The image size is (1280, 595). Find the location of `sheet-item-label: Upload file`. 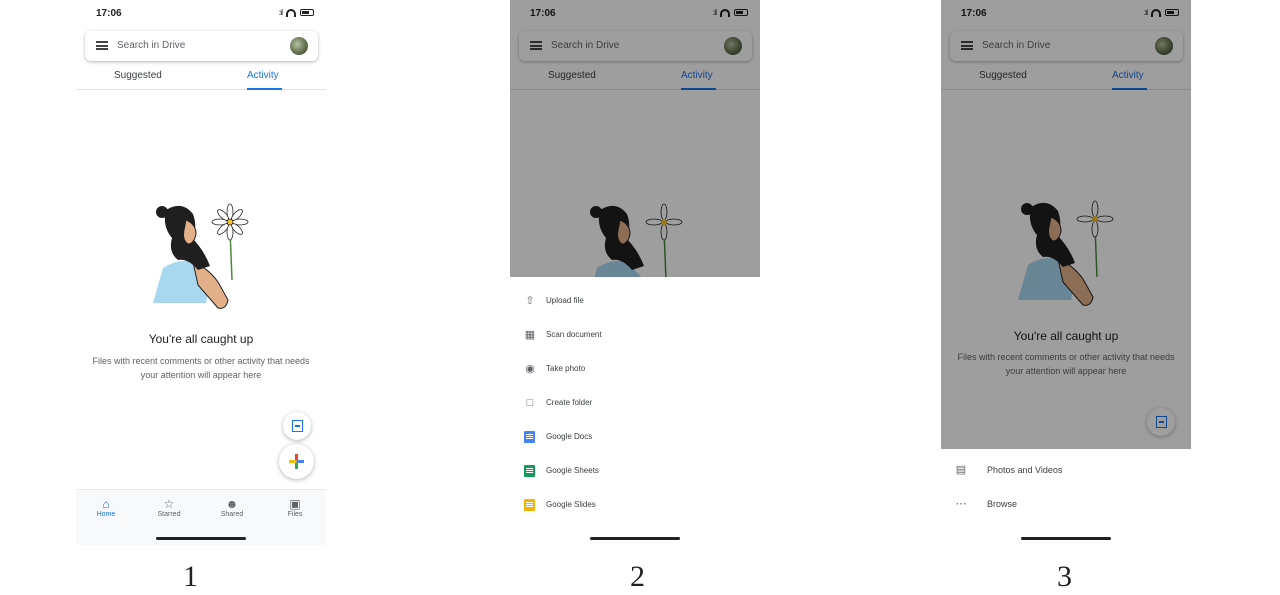

sheet-item-label: Upload file is located at coordinates (565, 300).